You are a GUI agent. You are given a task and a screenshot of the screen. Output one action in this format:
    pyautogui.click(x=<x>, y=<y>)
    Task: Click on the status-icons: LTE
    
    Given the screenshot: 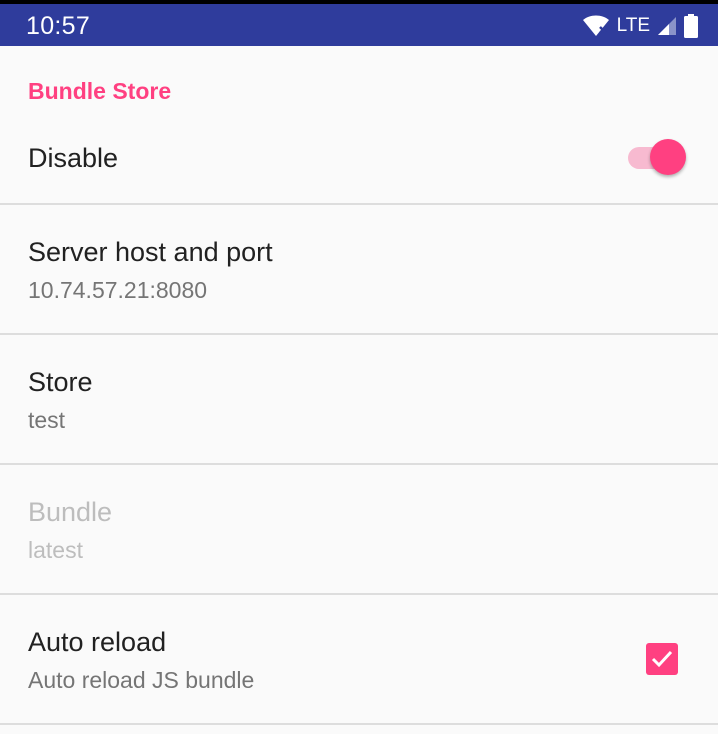 What is the action you would take?
    pyautogui.click(x=640, y=26)
    